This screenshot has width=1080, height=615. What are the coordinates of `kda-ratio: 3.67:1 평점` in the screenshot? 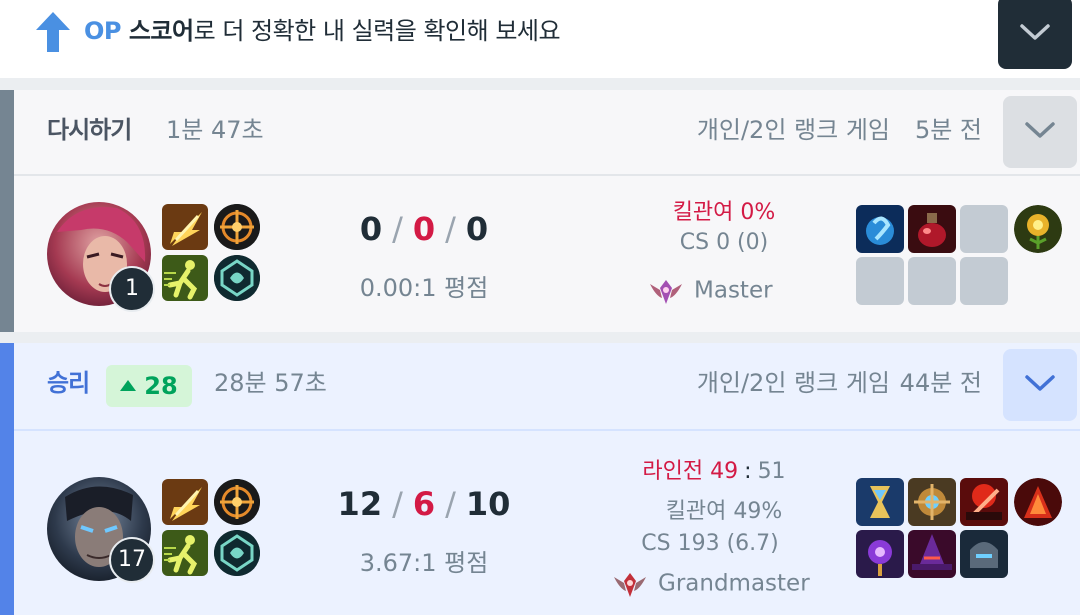 It's located at (424, 563).